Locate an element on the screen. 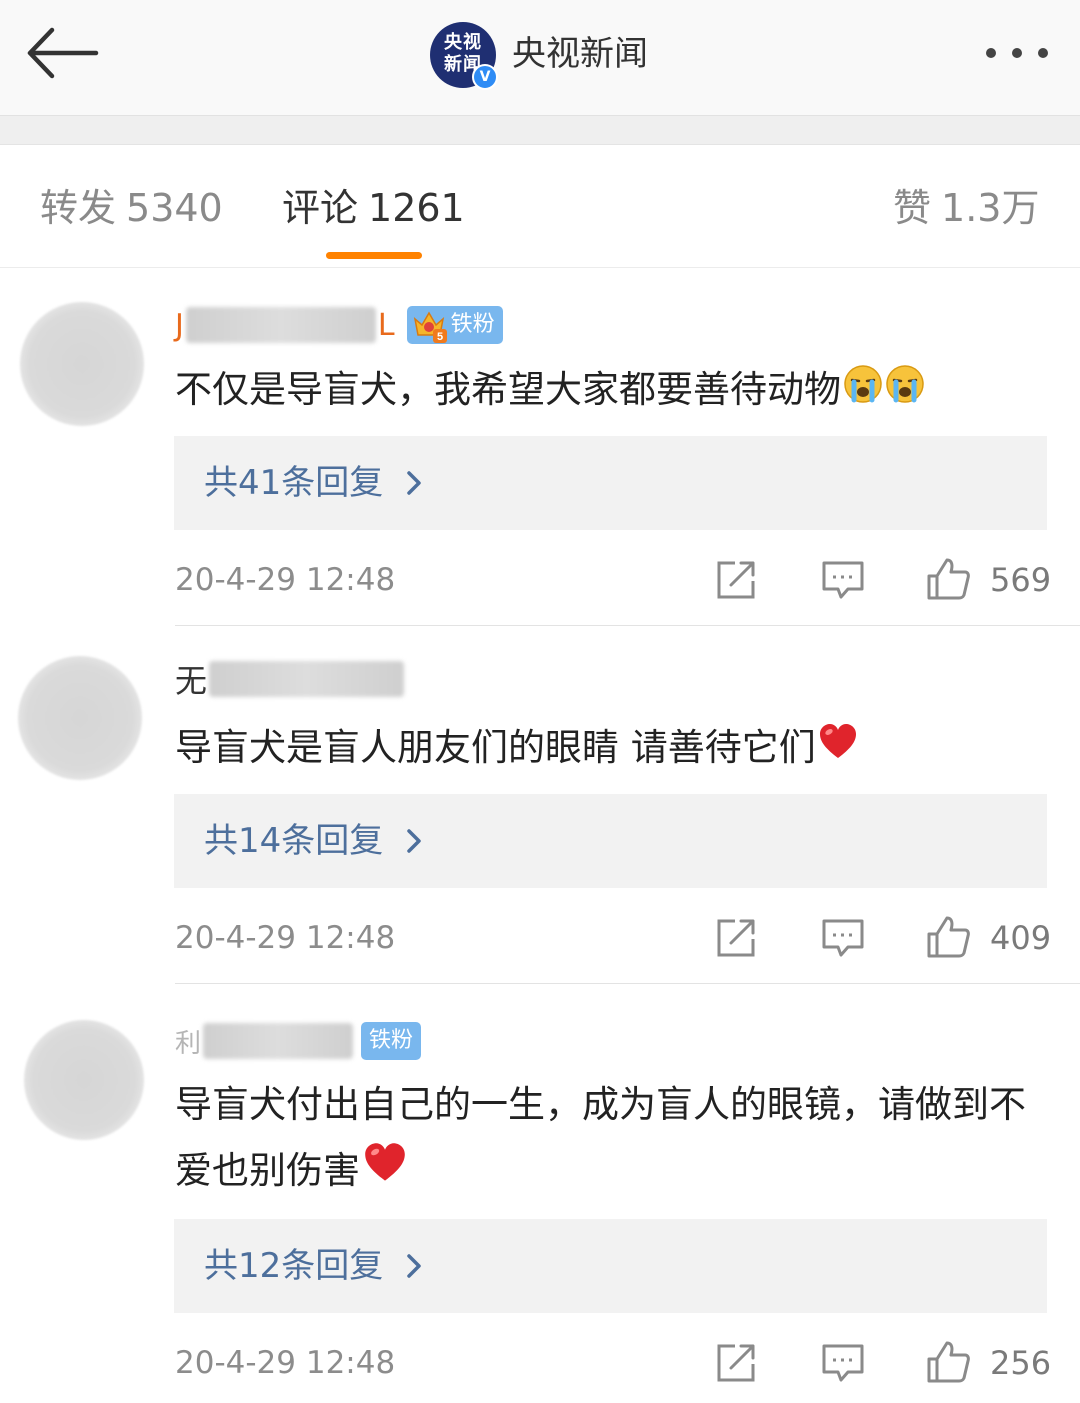  username-visible-start: J is located at coordinates (179, 325).